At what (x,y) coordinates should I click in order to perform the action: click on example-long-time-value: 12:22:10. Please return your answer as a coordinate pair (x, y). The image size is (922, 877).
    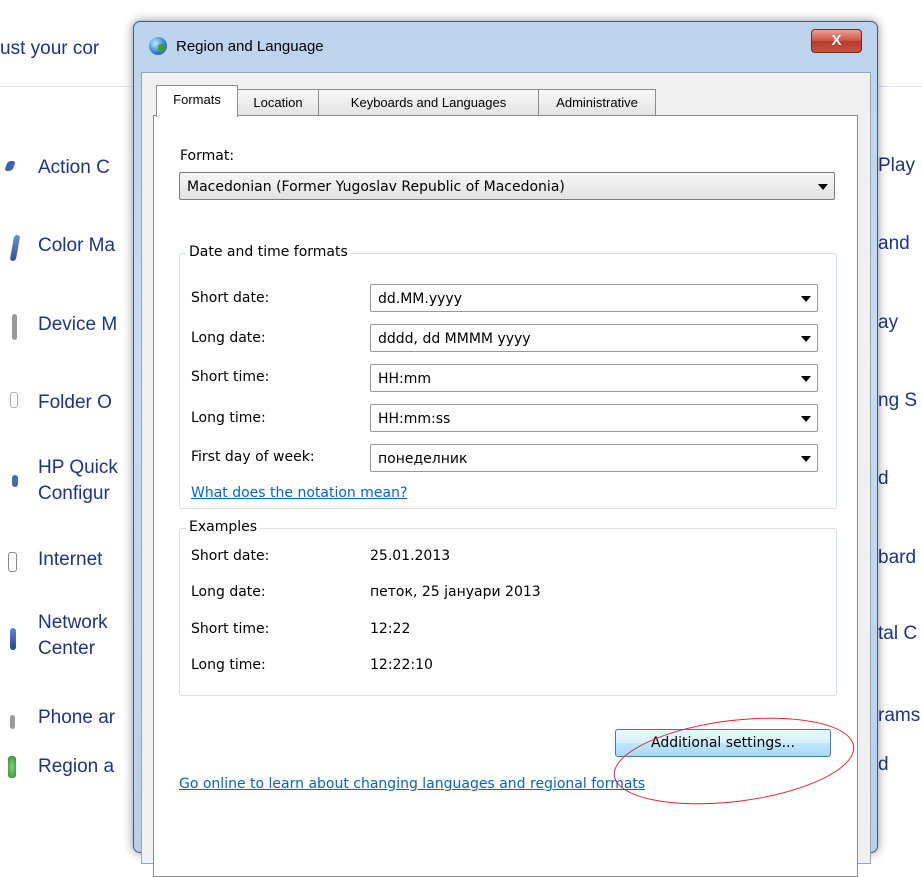
    Looking at the image, I should click on (401, 665).